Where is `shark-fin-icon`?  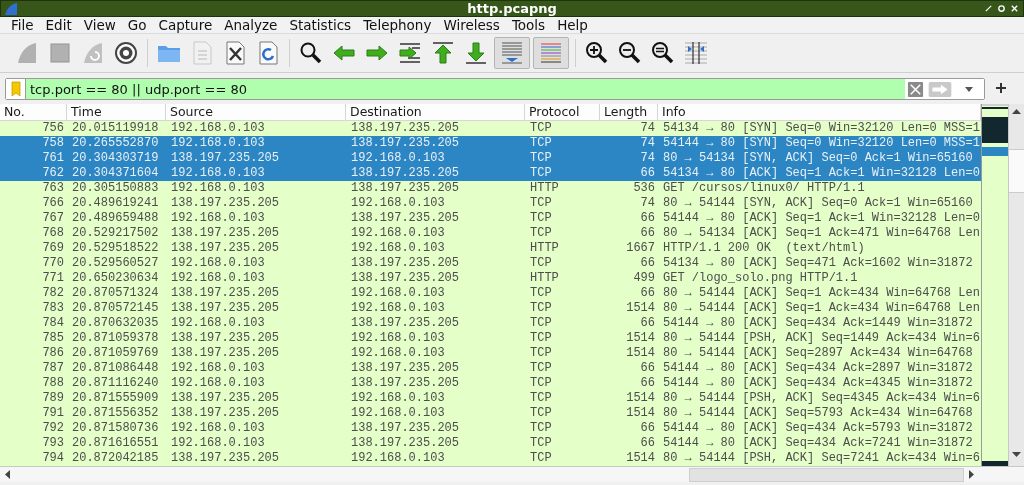 shark-fin-icon is located at coordinates (27, 53).